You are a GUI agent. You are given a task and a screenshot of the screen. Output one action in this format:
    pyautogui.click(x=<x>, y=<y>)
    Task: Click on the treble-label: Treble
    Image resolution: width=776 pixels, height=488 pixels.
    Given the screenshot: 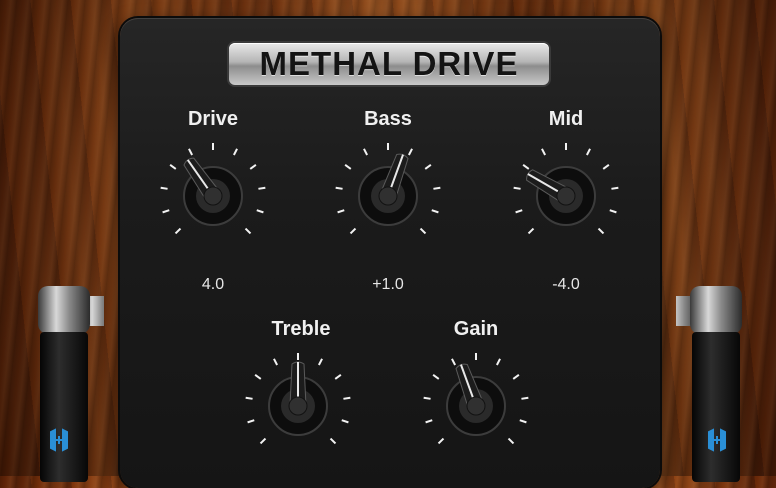 What is the action you would take?
    pyautogui.click(x=301, y=329)
    